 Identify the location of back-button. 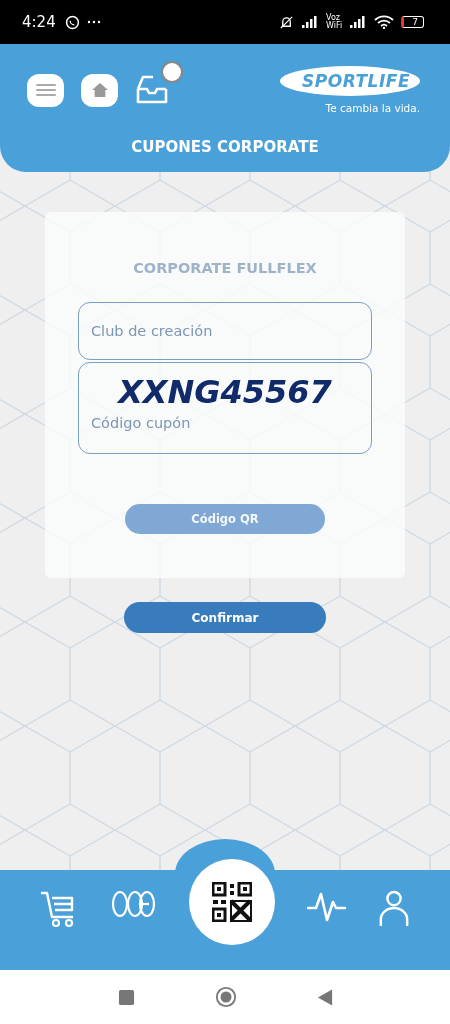
(324, 997).